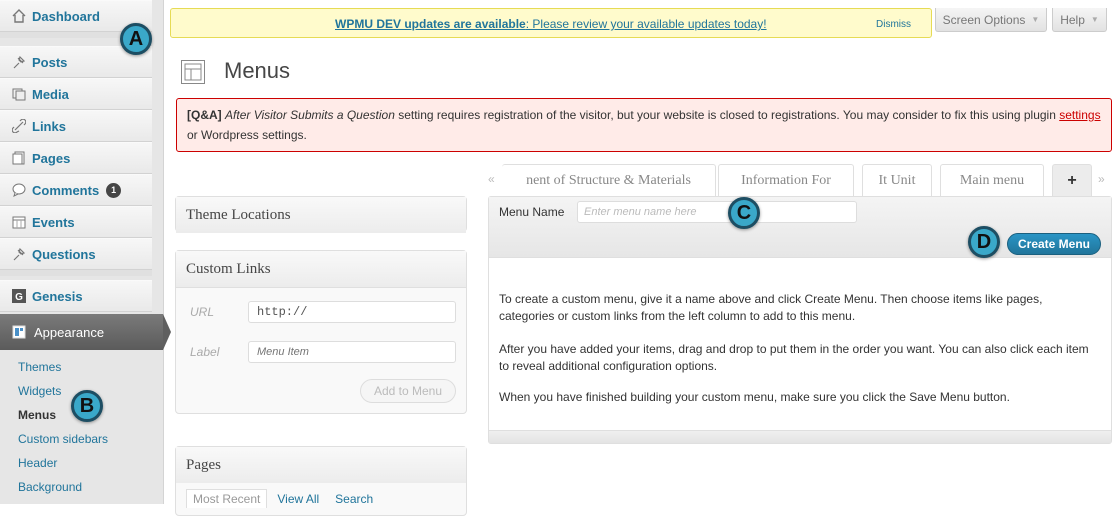 The height and width of the screenshot is (516, 1117). Describe the element at coordinates (50, 62) in the screenshot. I see `sidebar-item-label: Posts` at that location.